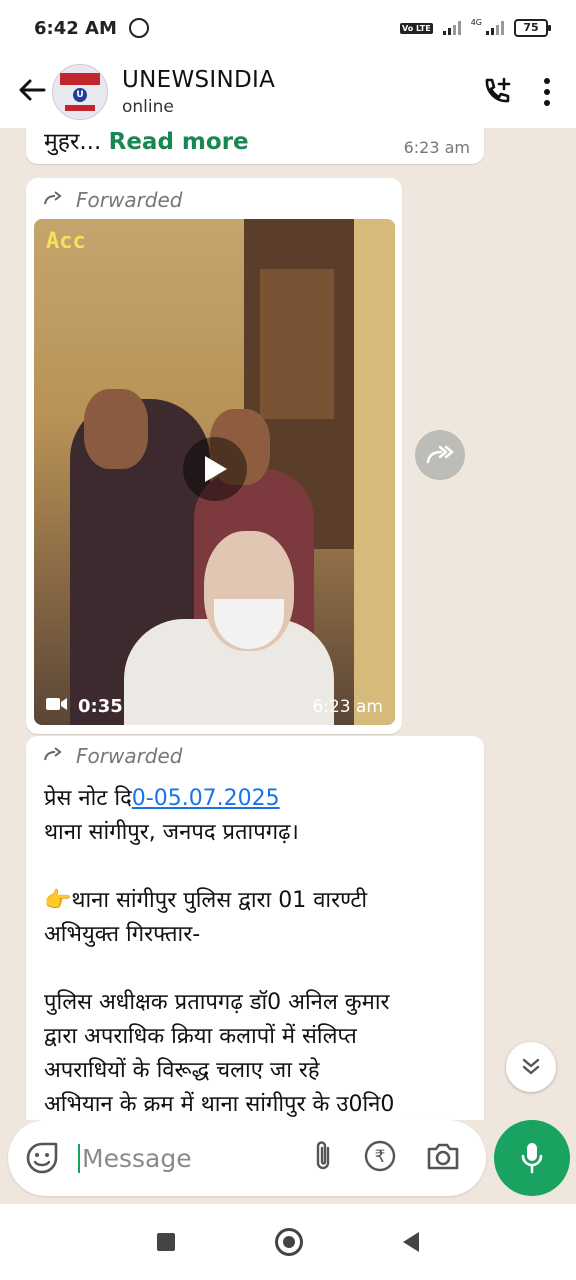 Image resolution: width=576 pixels, height=1280 pixels. I want to click on contact-status: online, so click(148, 107).